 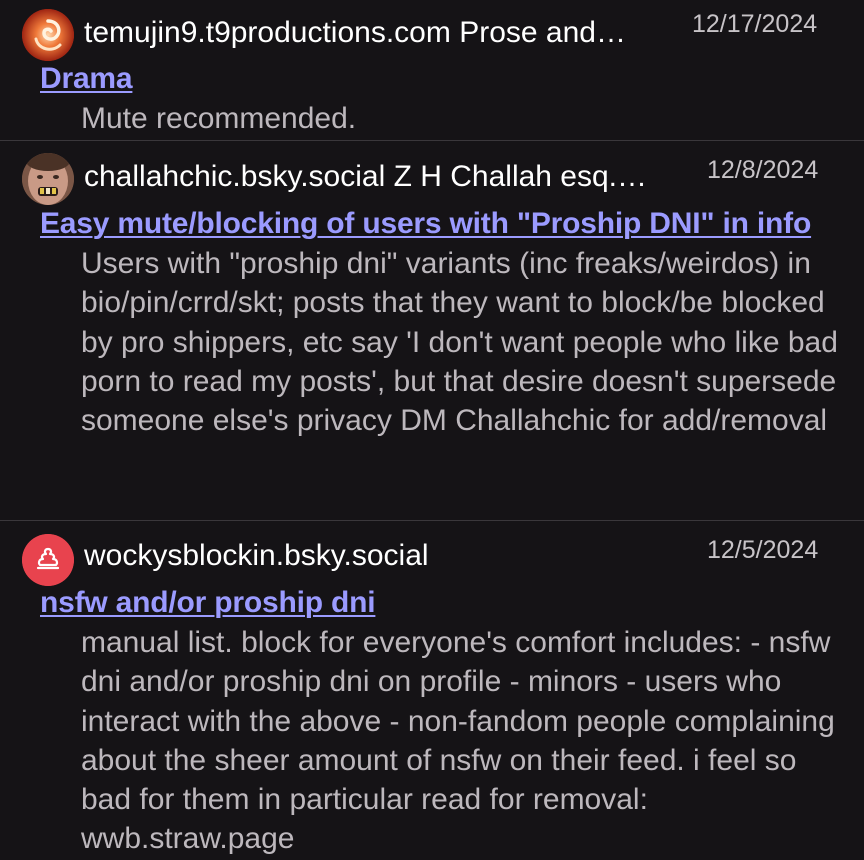 I want to click on orange-swirl-avatar-icon, so click(x=48, y=35).